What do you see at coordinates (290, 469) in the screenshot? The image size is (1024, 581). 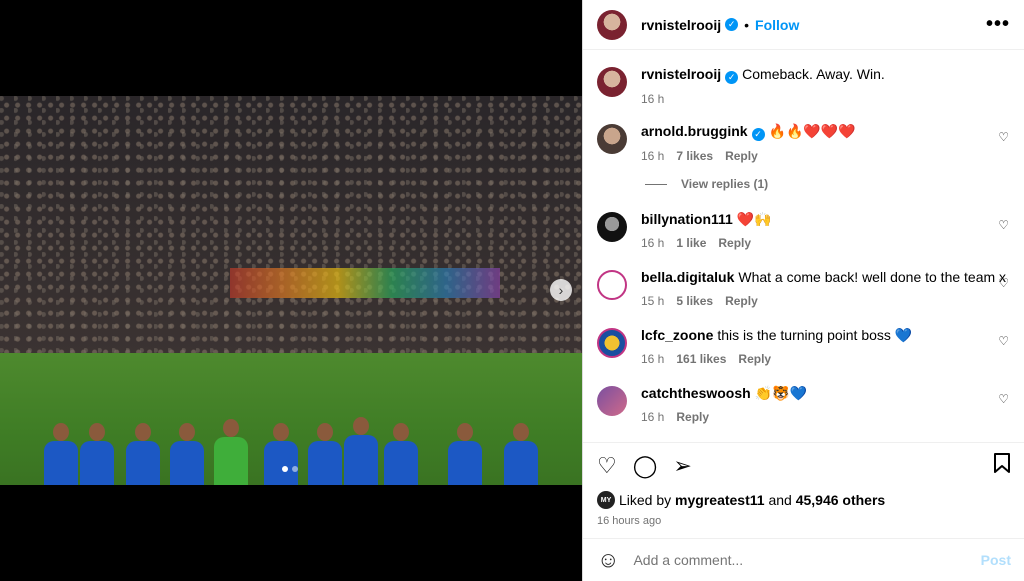 I see `carousel-dots` at bounding box center [290, 469].